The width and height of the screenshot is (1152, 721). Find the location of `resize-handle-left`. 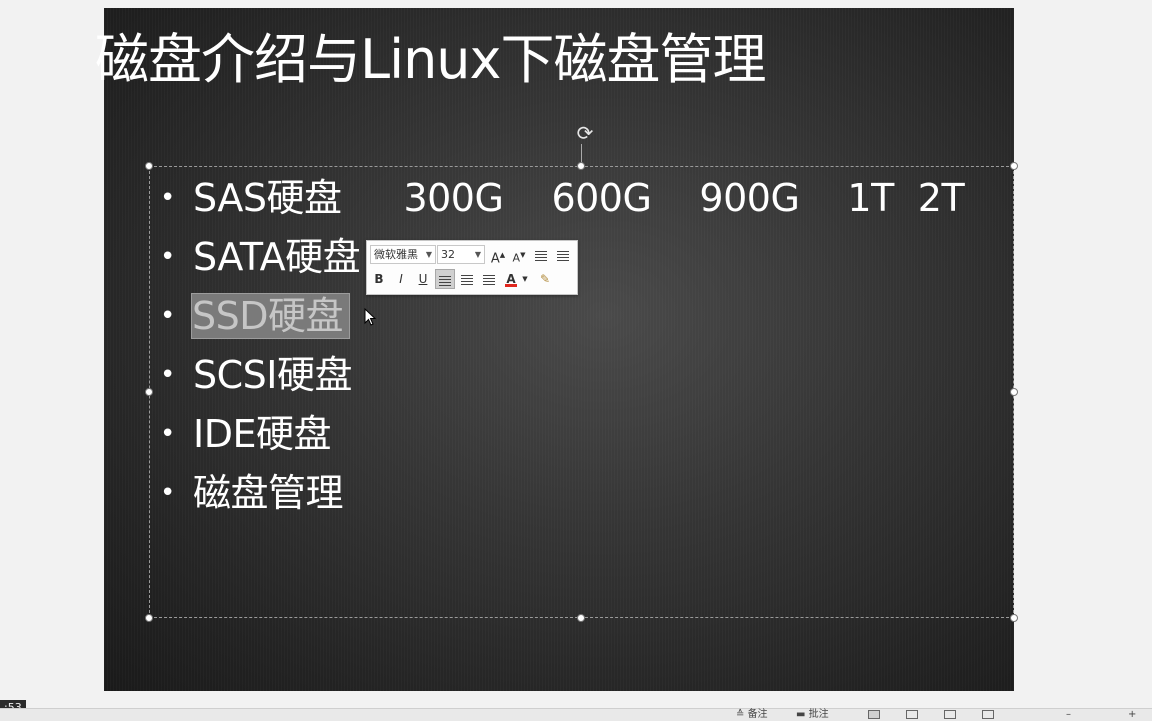

resize-handle-left is located at coordinates (149, 392).